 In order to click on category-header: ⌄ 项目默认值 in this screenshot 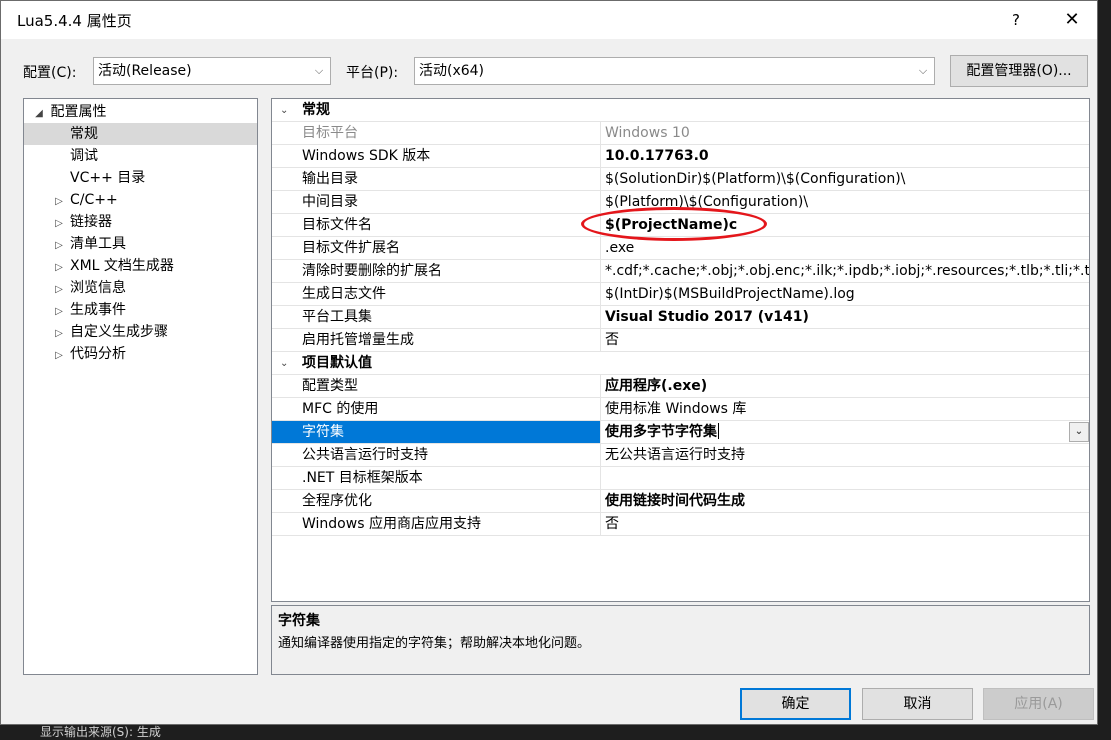, I will do `click(680, 363)`.